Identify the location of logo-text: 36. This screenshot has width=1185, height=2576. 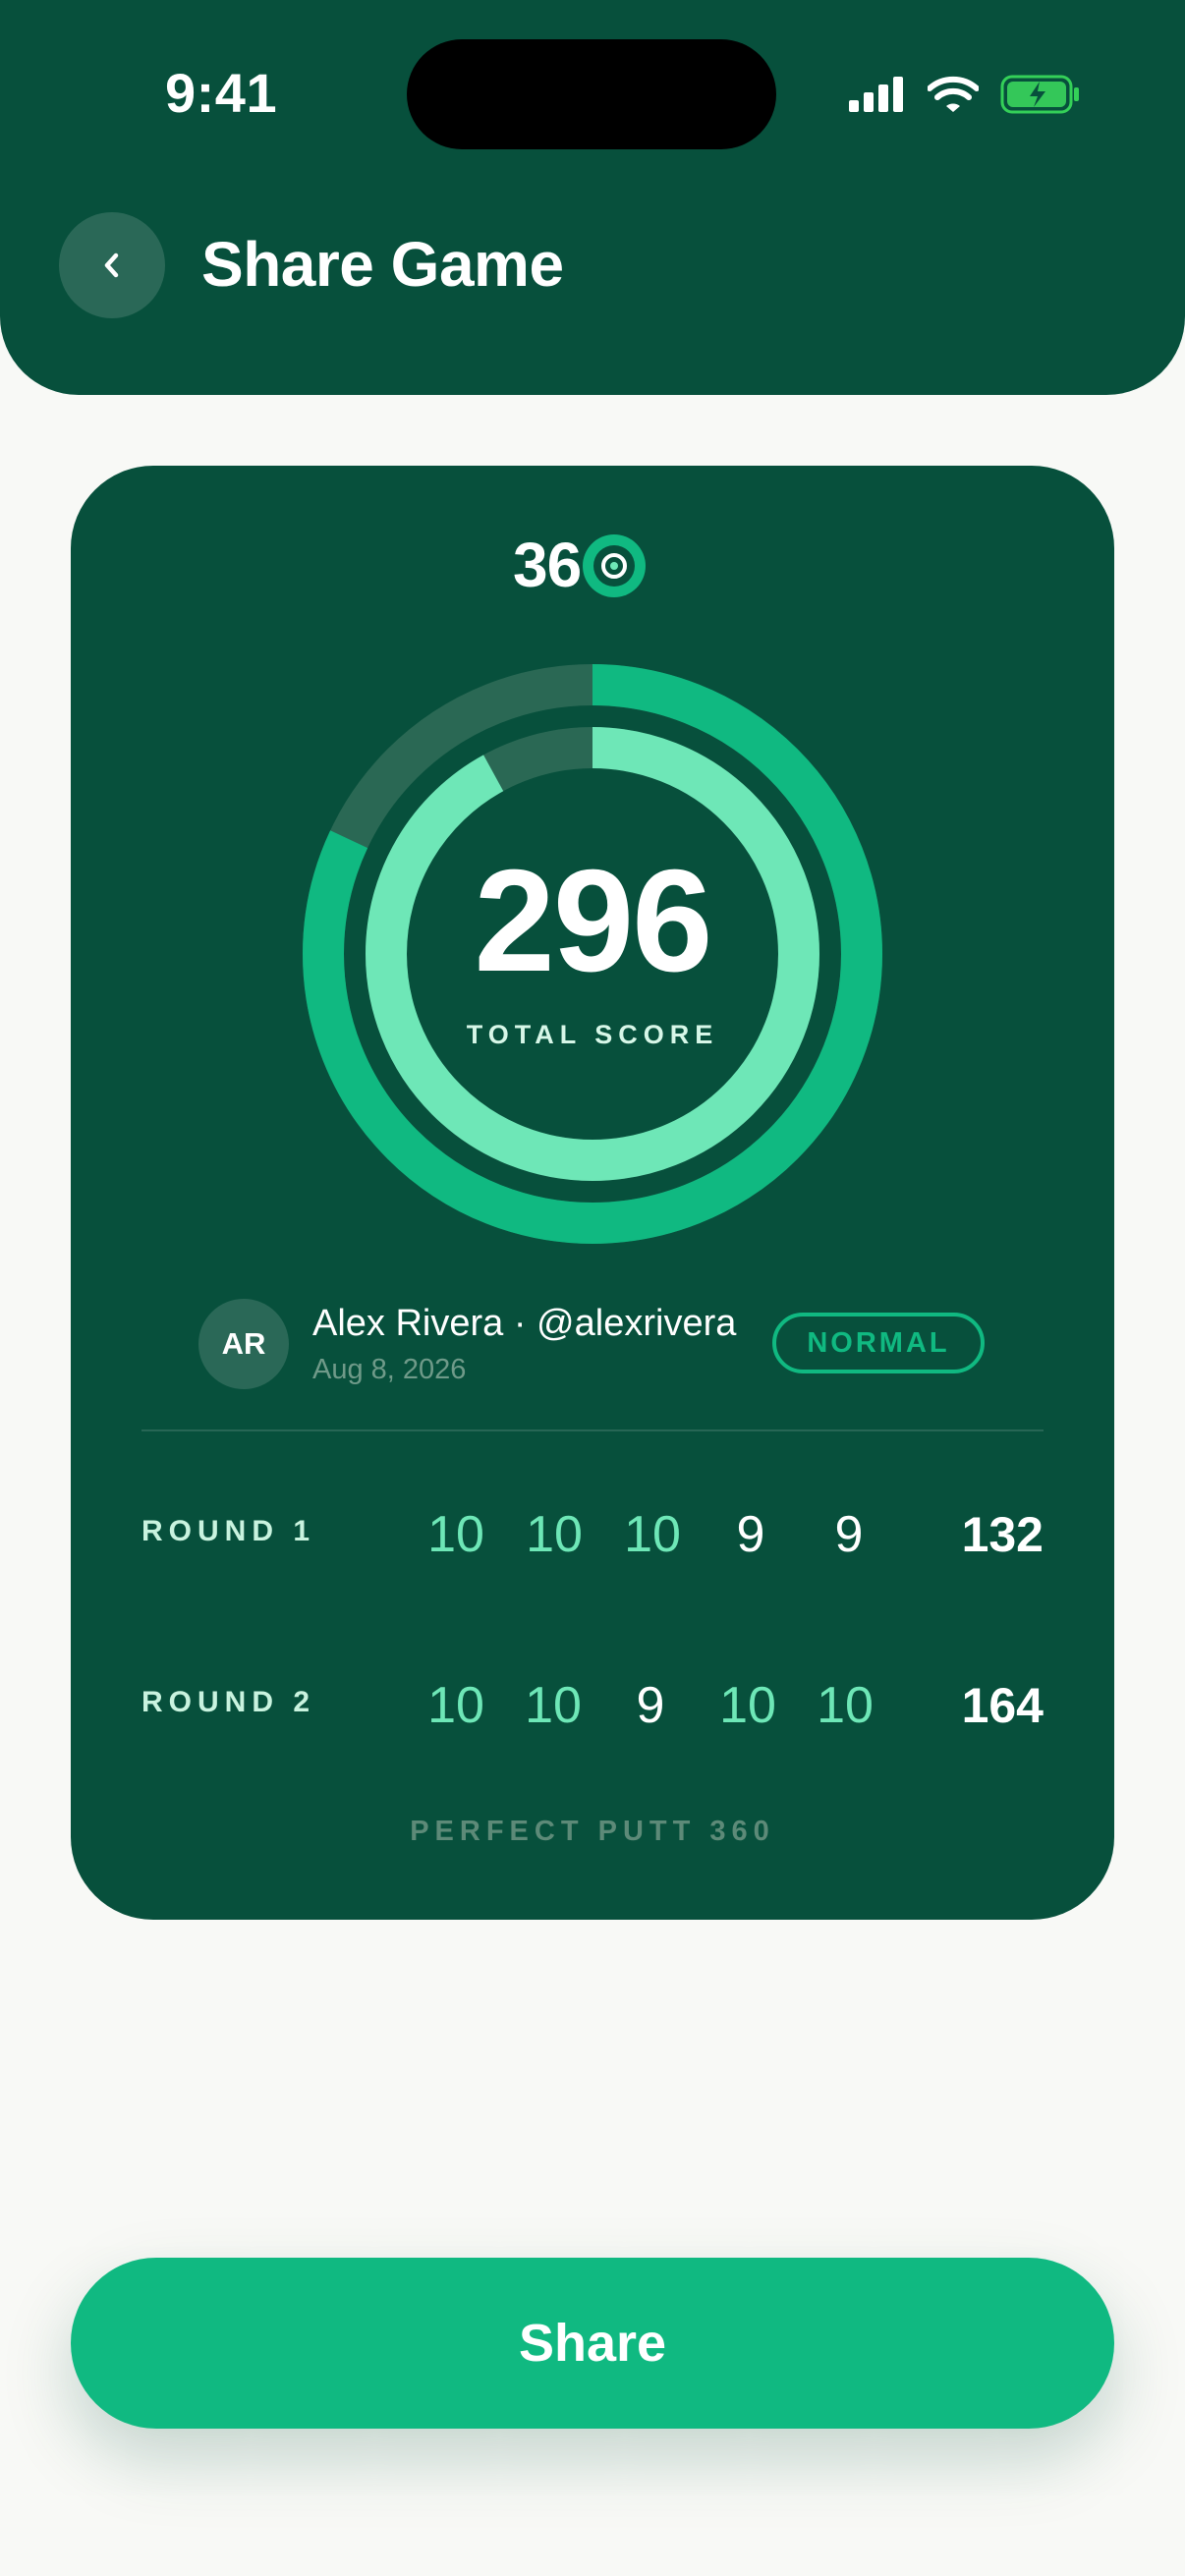
(548, 565).